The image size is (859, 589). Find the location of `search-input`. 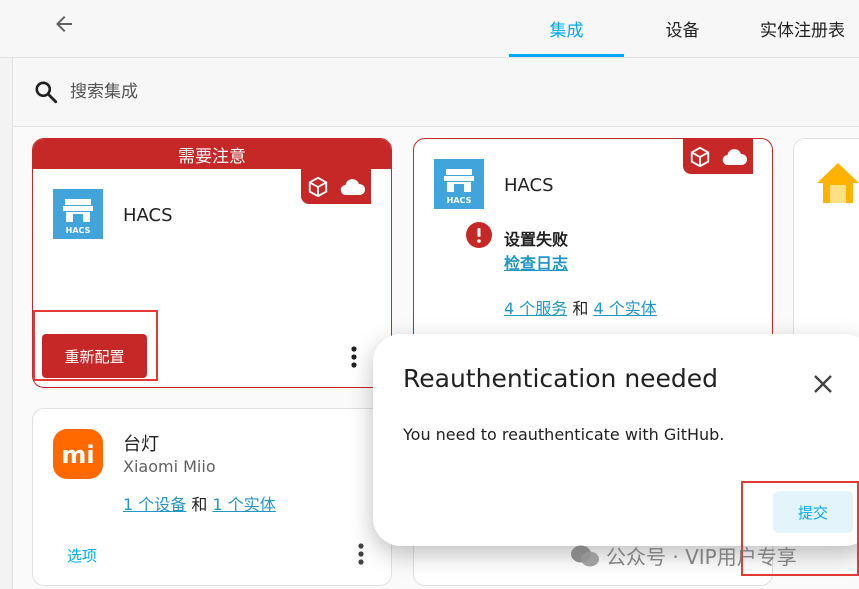

search-input is located at coordinates (270, 92).